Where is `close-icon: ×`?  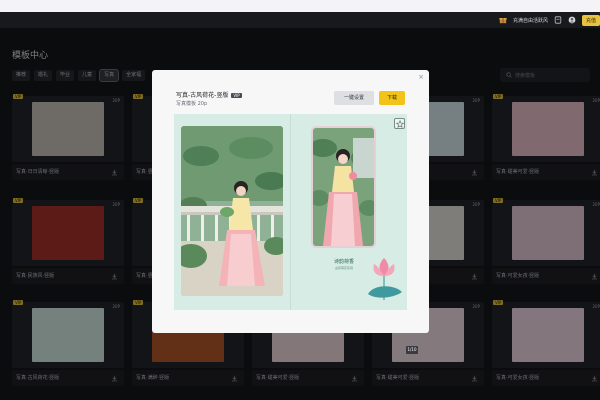
close-icon: × is located at coordinates (421, 77).